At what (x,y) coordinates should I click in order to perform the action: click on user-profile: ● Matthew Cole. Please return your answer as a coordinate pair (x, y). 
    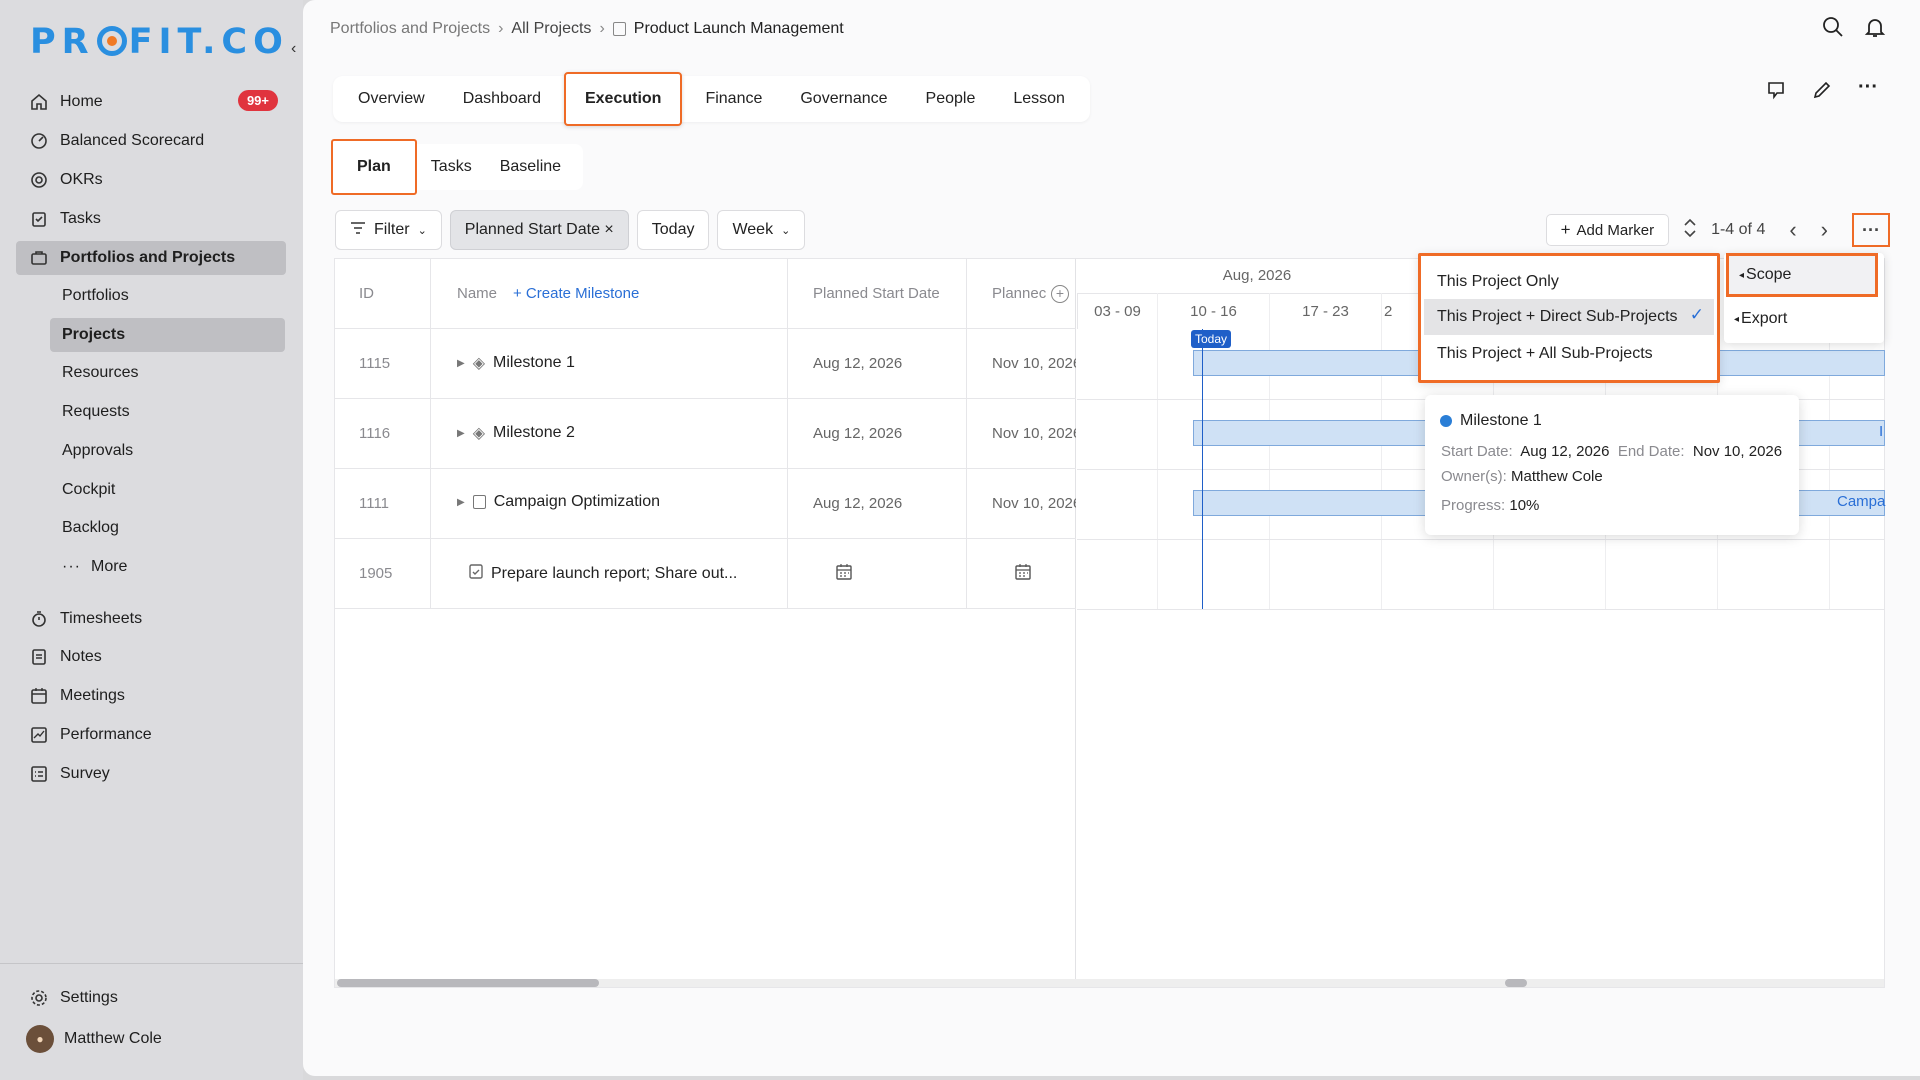
    Looking at the image, I should click on (151, 1039).